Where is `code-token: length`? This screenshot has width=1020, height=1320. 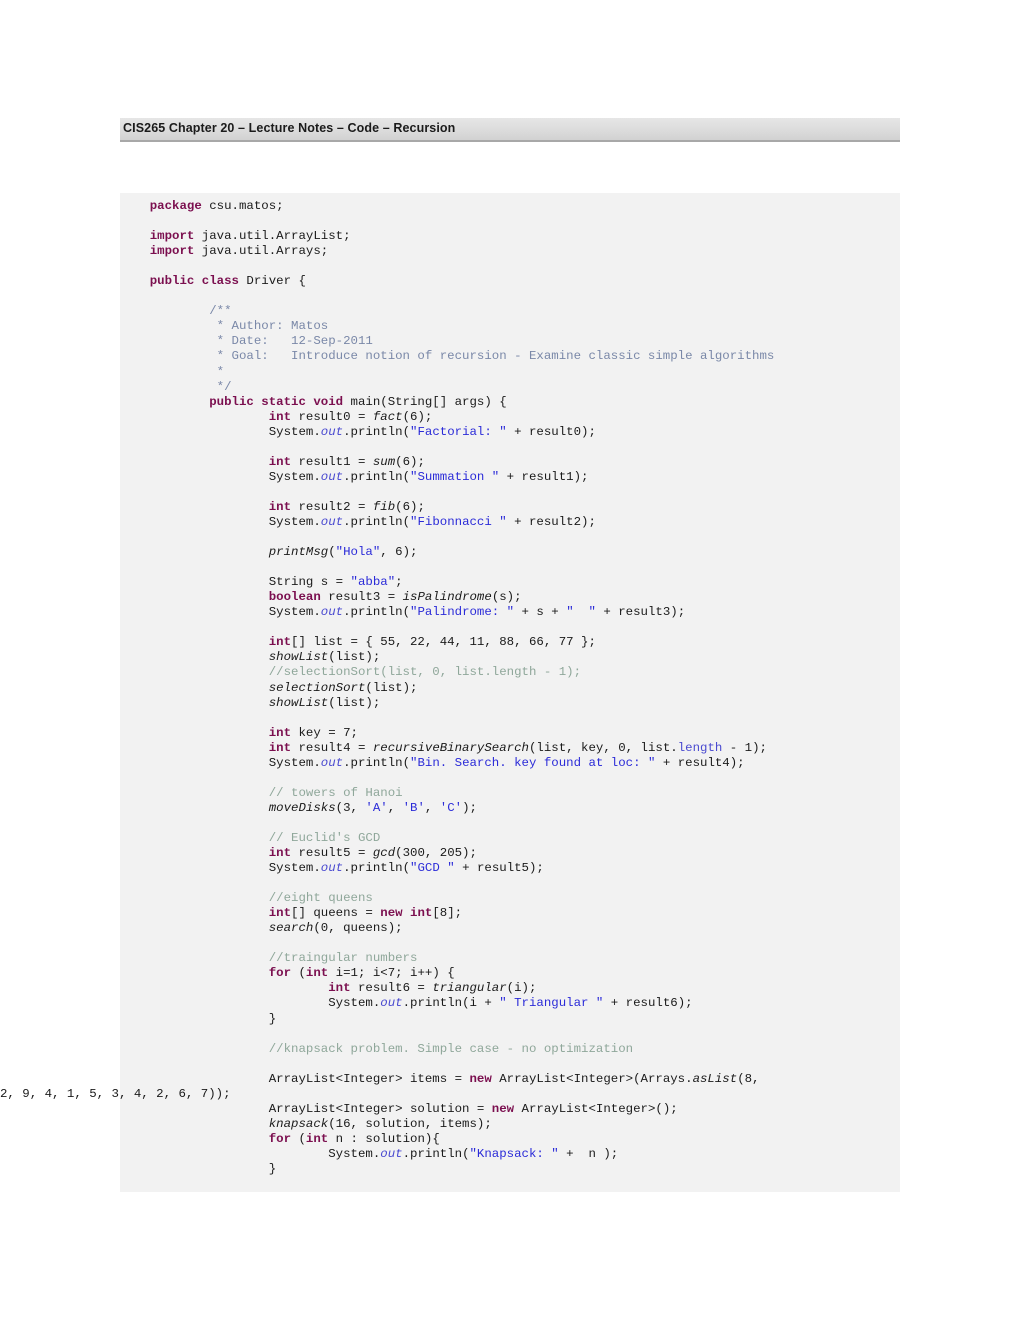 code-token: length is located at coordinates (700, 747).